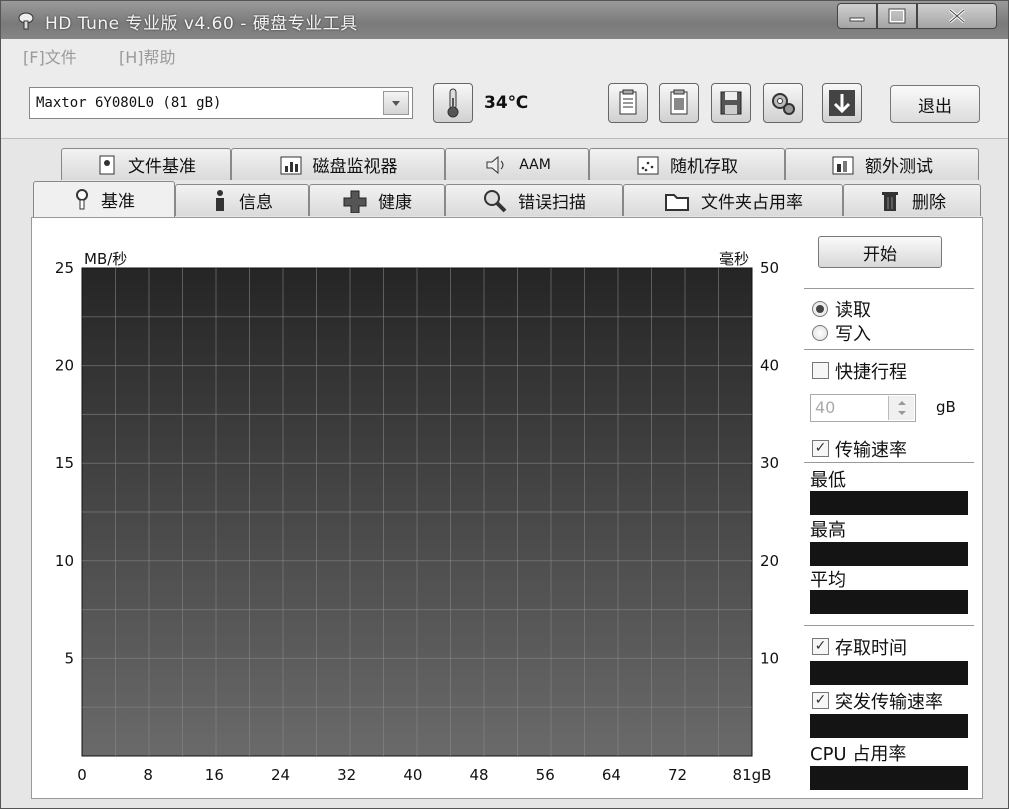 The height and width of the screenshot is (809, 1009). I want to click on max-label: 最高, so click(828, 530).